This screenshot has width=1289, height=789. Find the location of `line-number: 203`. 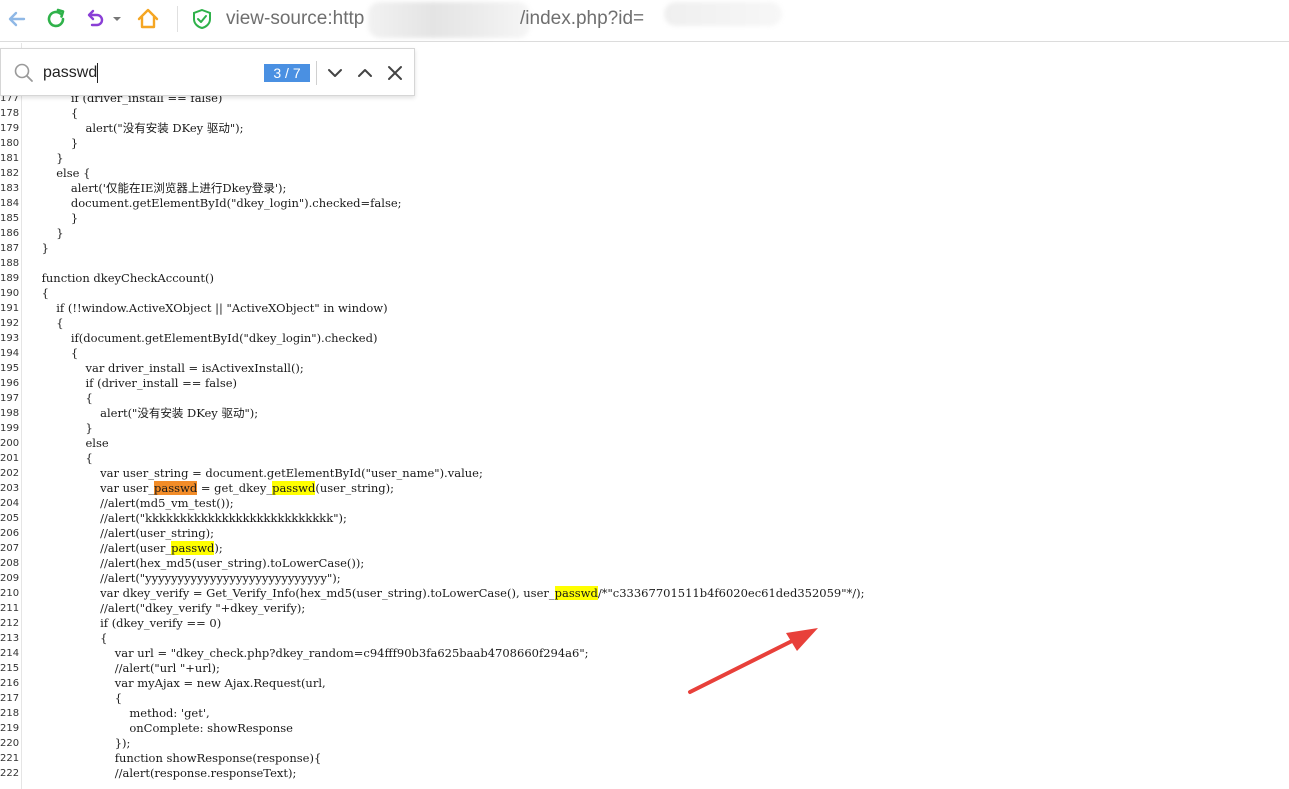

line-number: 203 is located at coordinates (10, 488).